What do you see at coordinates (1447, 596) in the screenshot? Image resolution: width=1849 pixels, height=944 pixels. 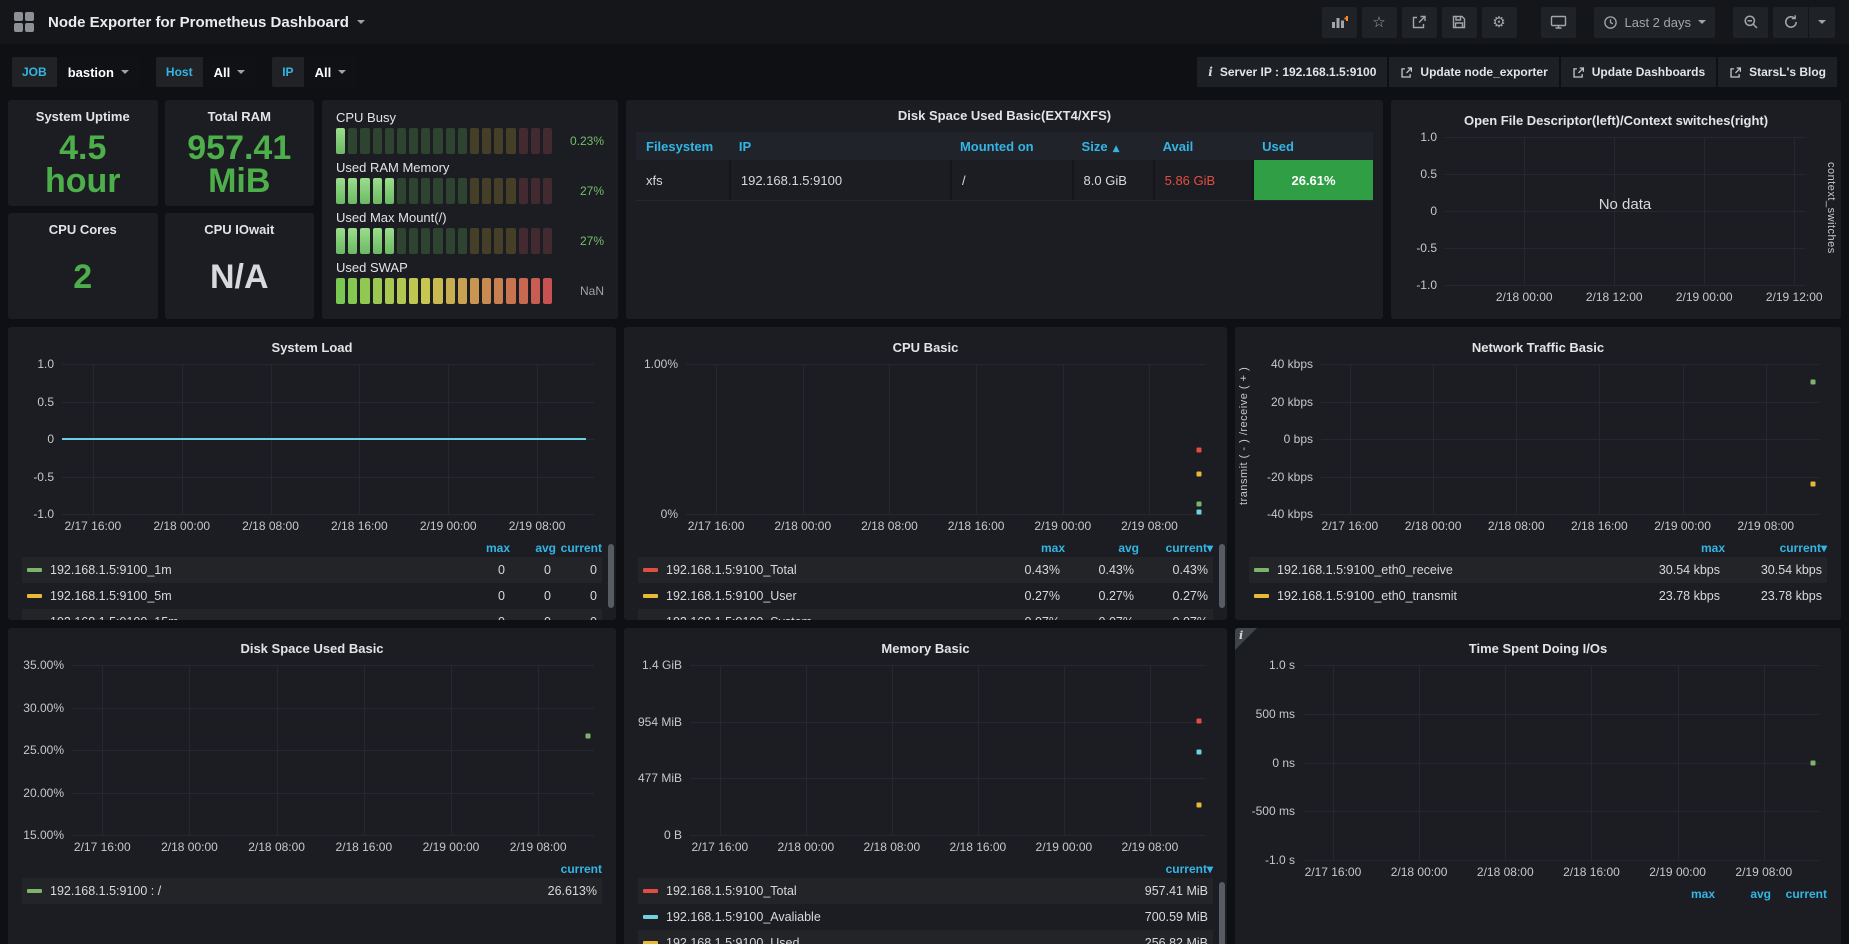 I see `legend-series-label: 192.168.1.5:9100_eth0_transmit` at bounding box center [1447, 596].